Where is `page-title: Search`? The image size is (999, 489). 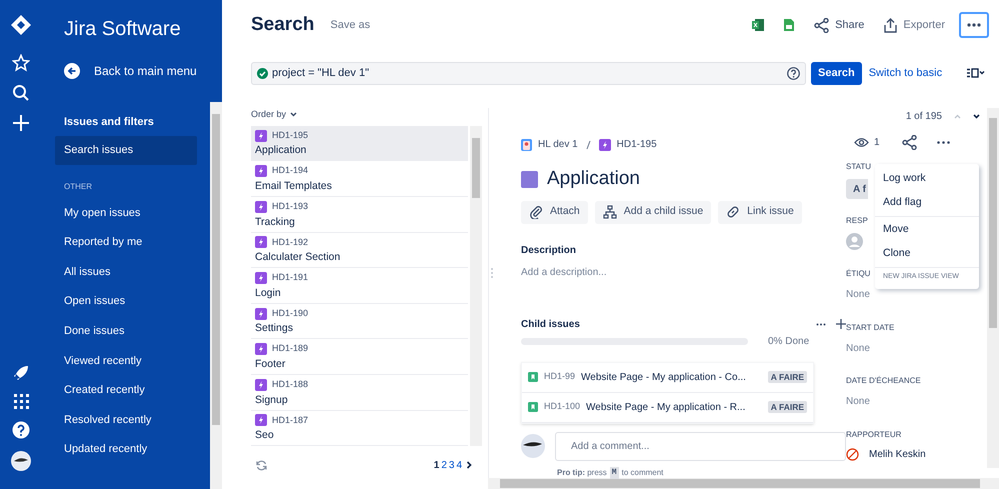
page-title: Search is located at coordinates (282, 24).